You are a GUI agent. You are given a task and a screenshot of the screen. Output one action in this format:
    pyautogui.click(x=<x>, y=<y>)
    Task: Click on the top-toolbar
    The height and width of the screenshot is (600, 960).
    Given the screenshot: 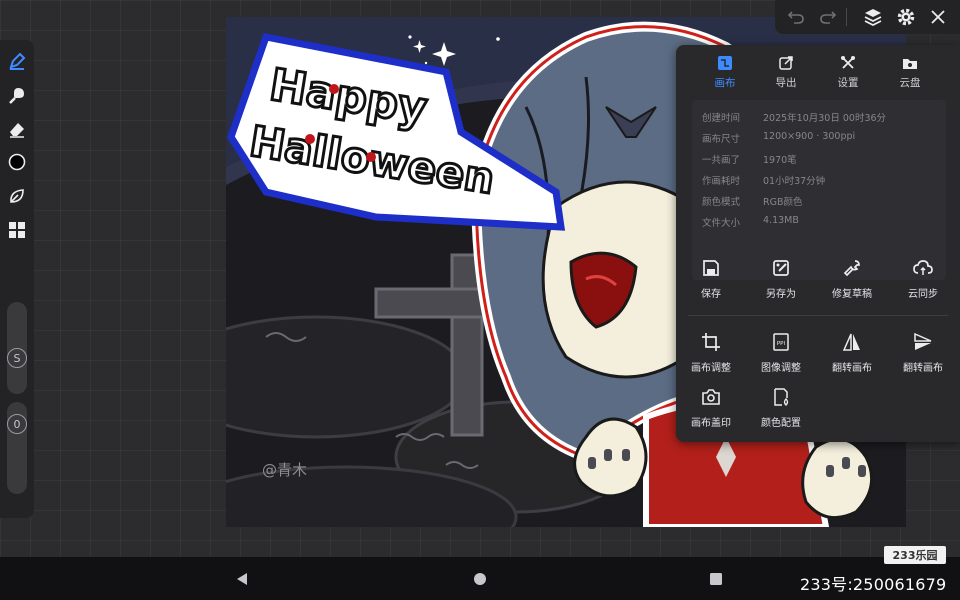 What is the action you would take?
    pyautogui.click(x=867, y=17)
    